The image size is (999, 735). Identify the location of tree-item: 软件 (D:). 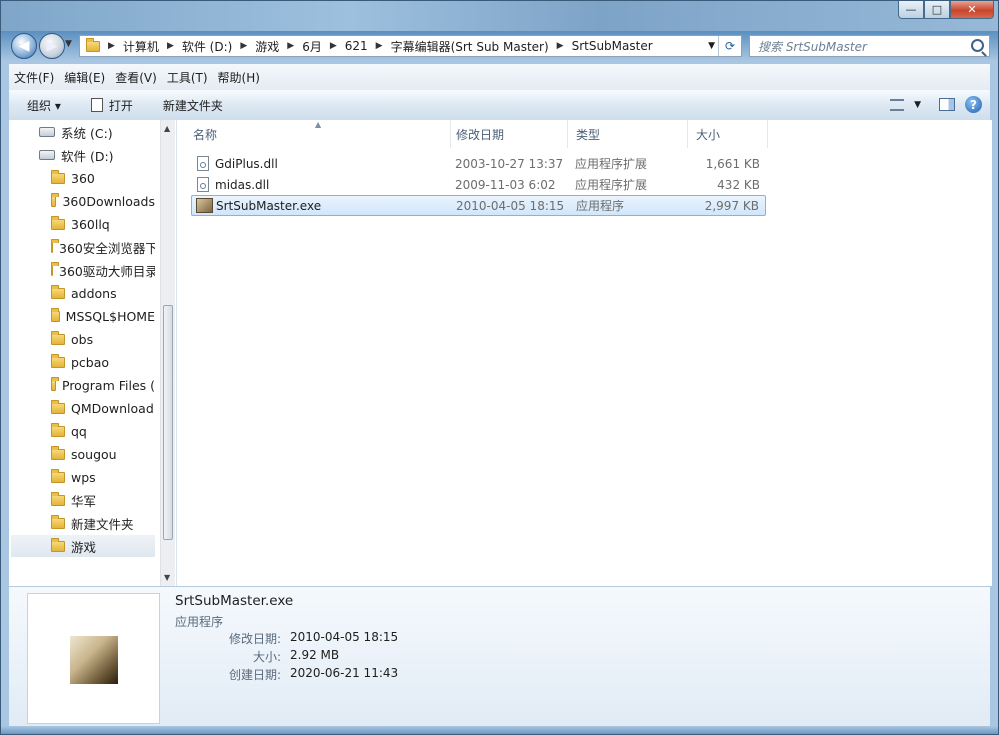
(83, 155).